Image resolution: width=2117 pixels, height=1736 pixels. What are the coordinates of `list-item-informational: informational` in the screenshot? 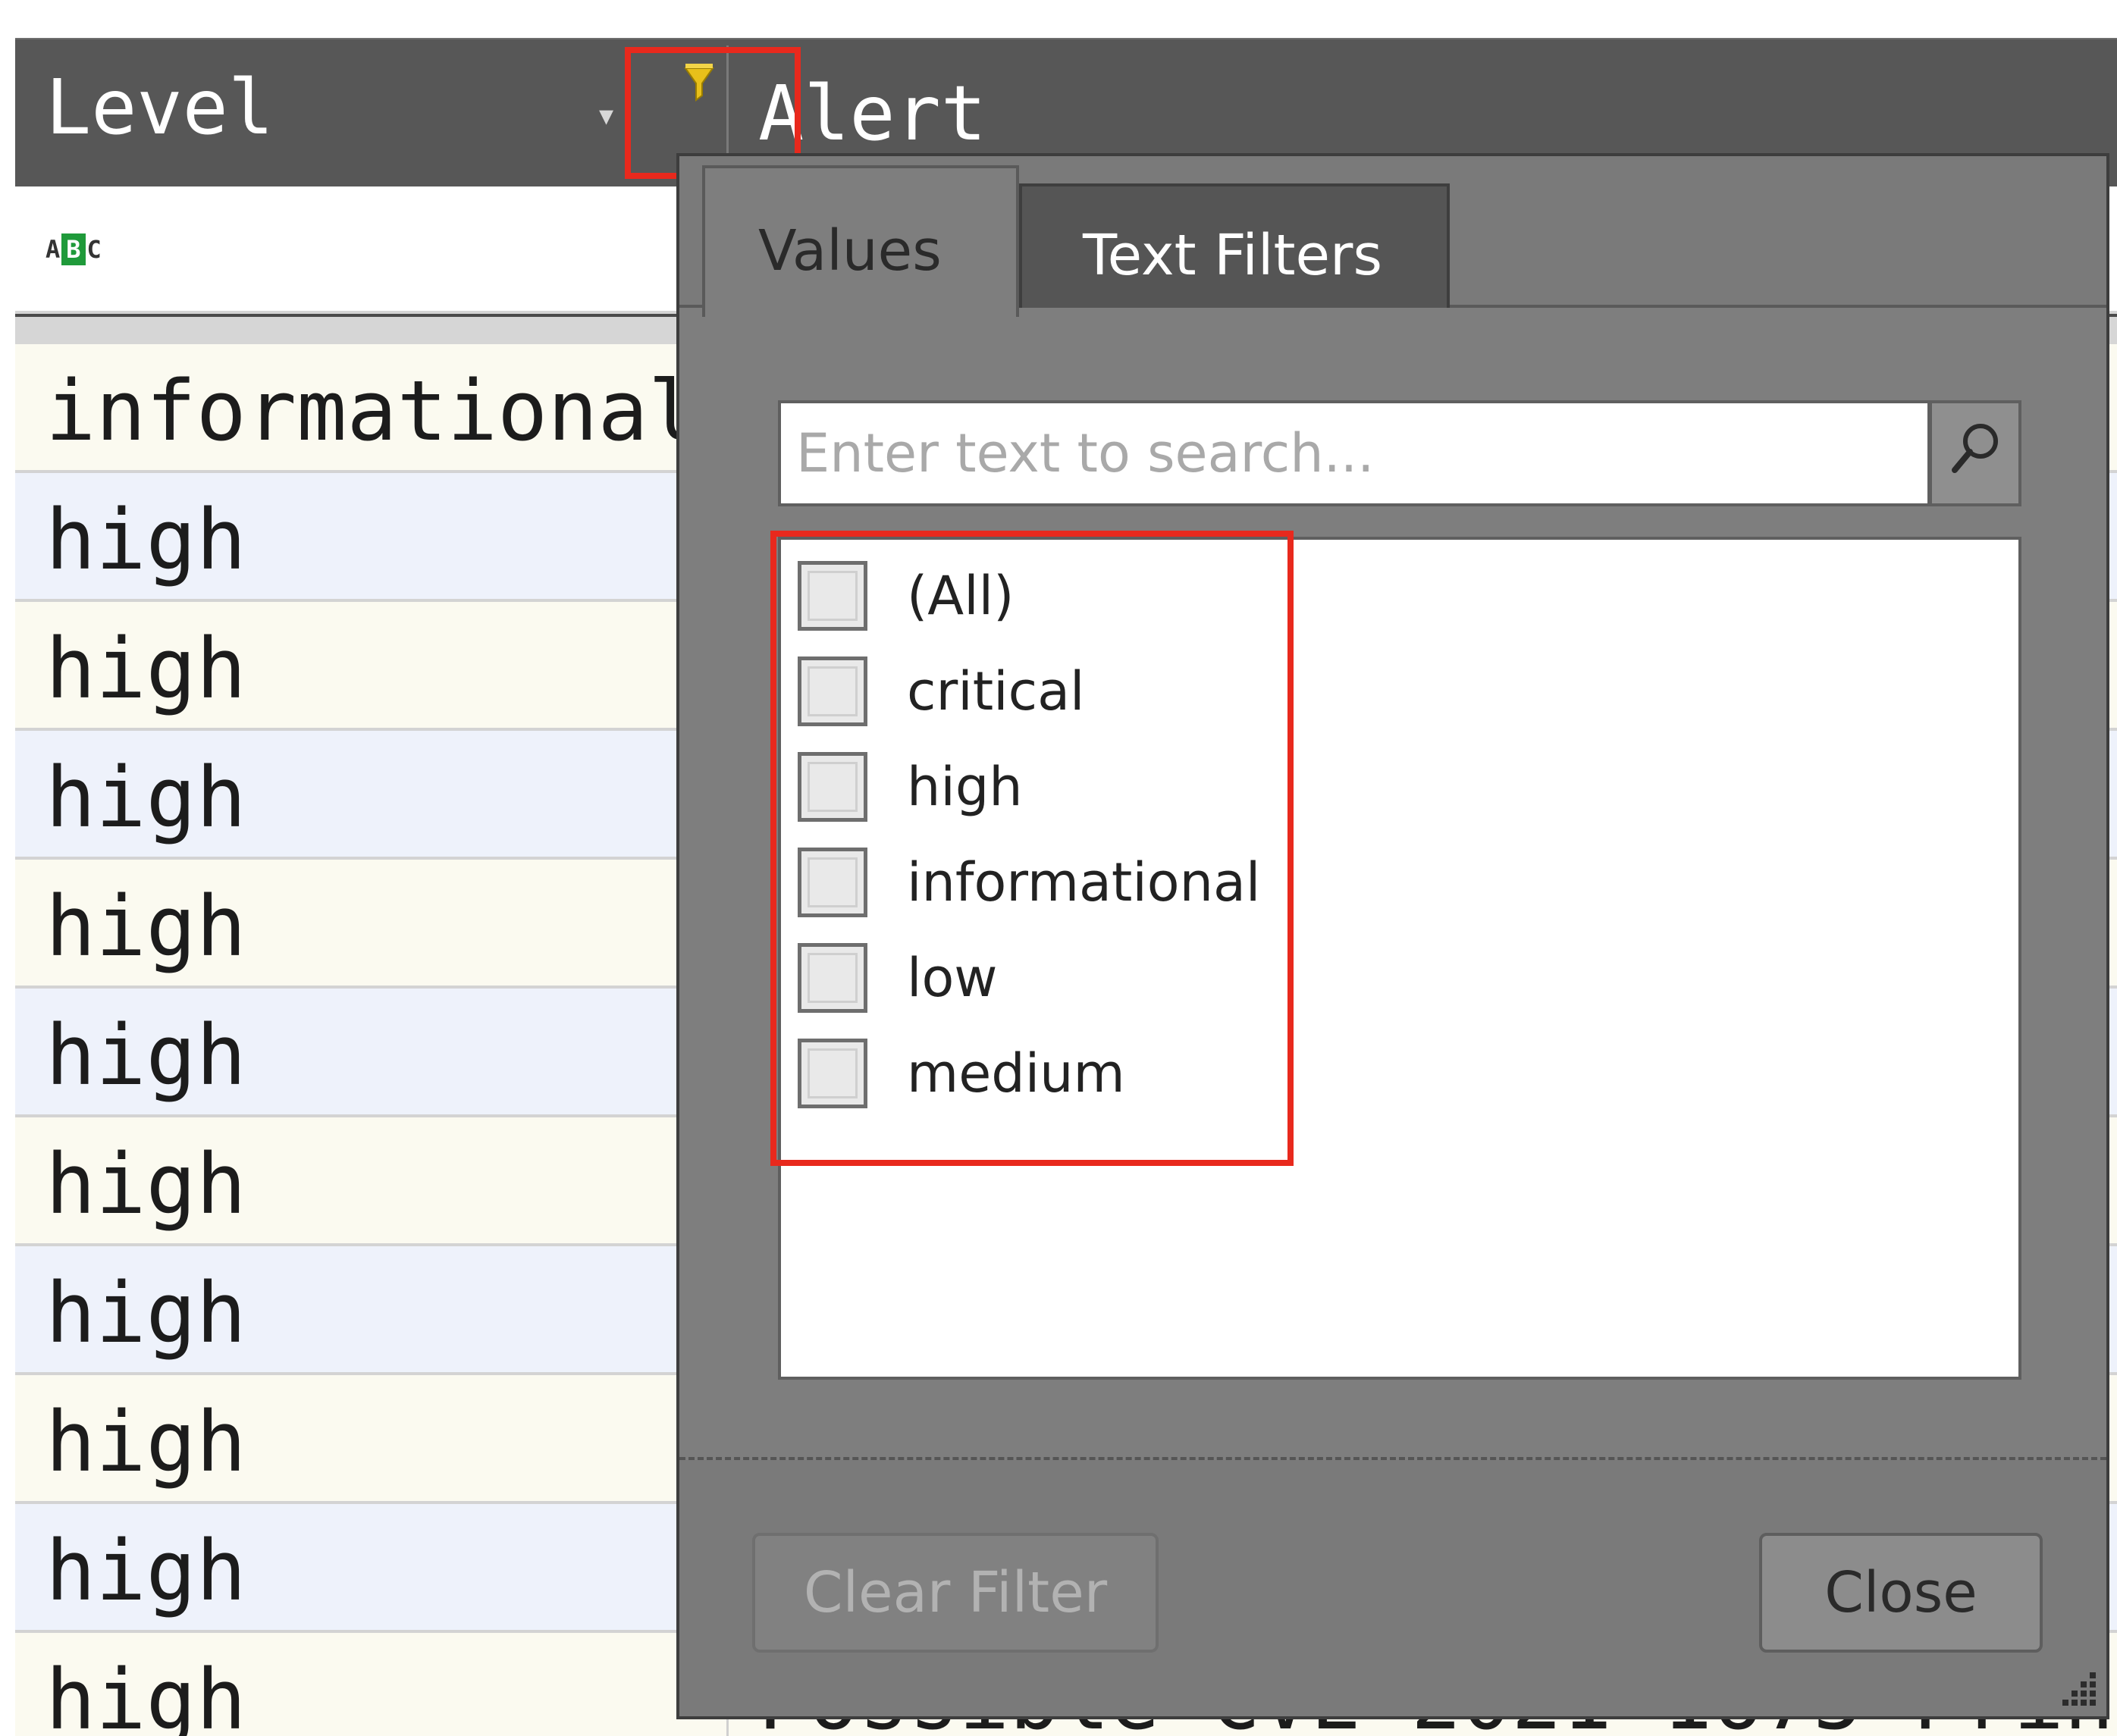 It's located at (1029, 882).